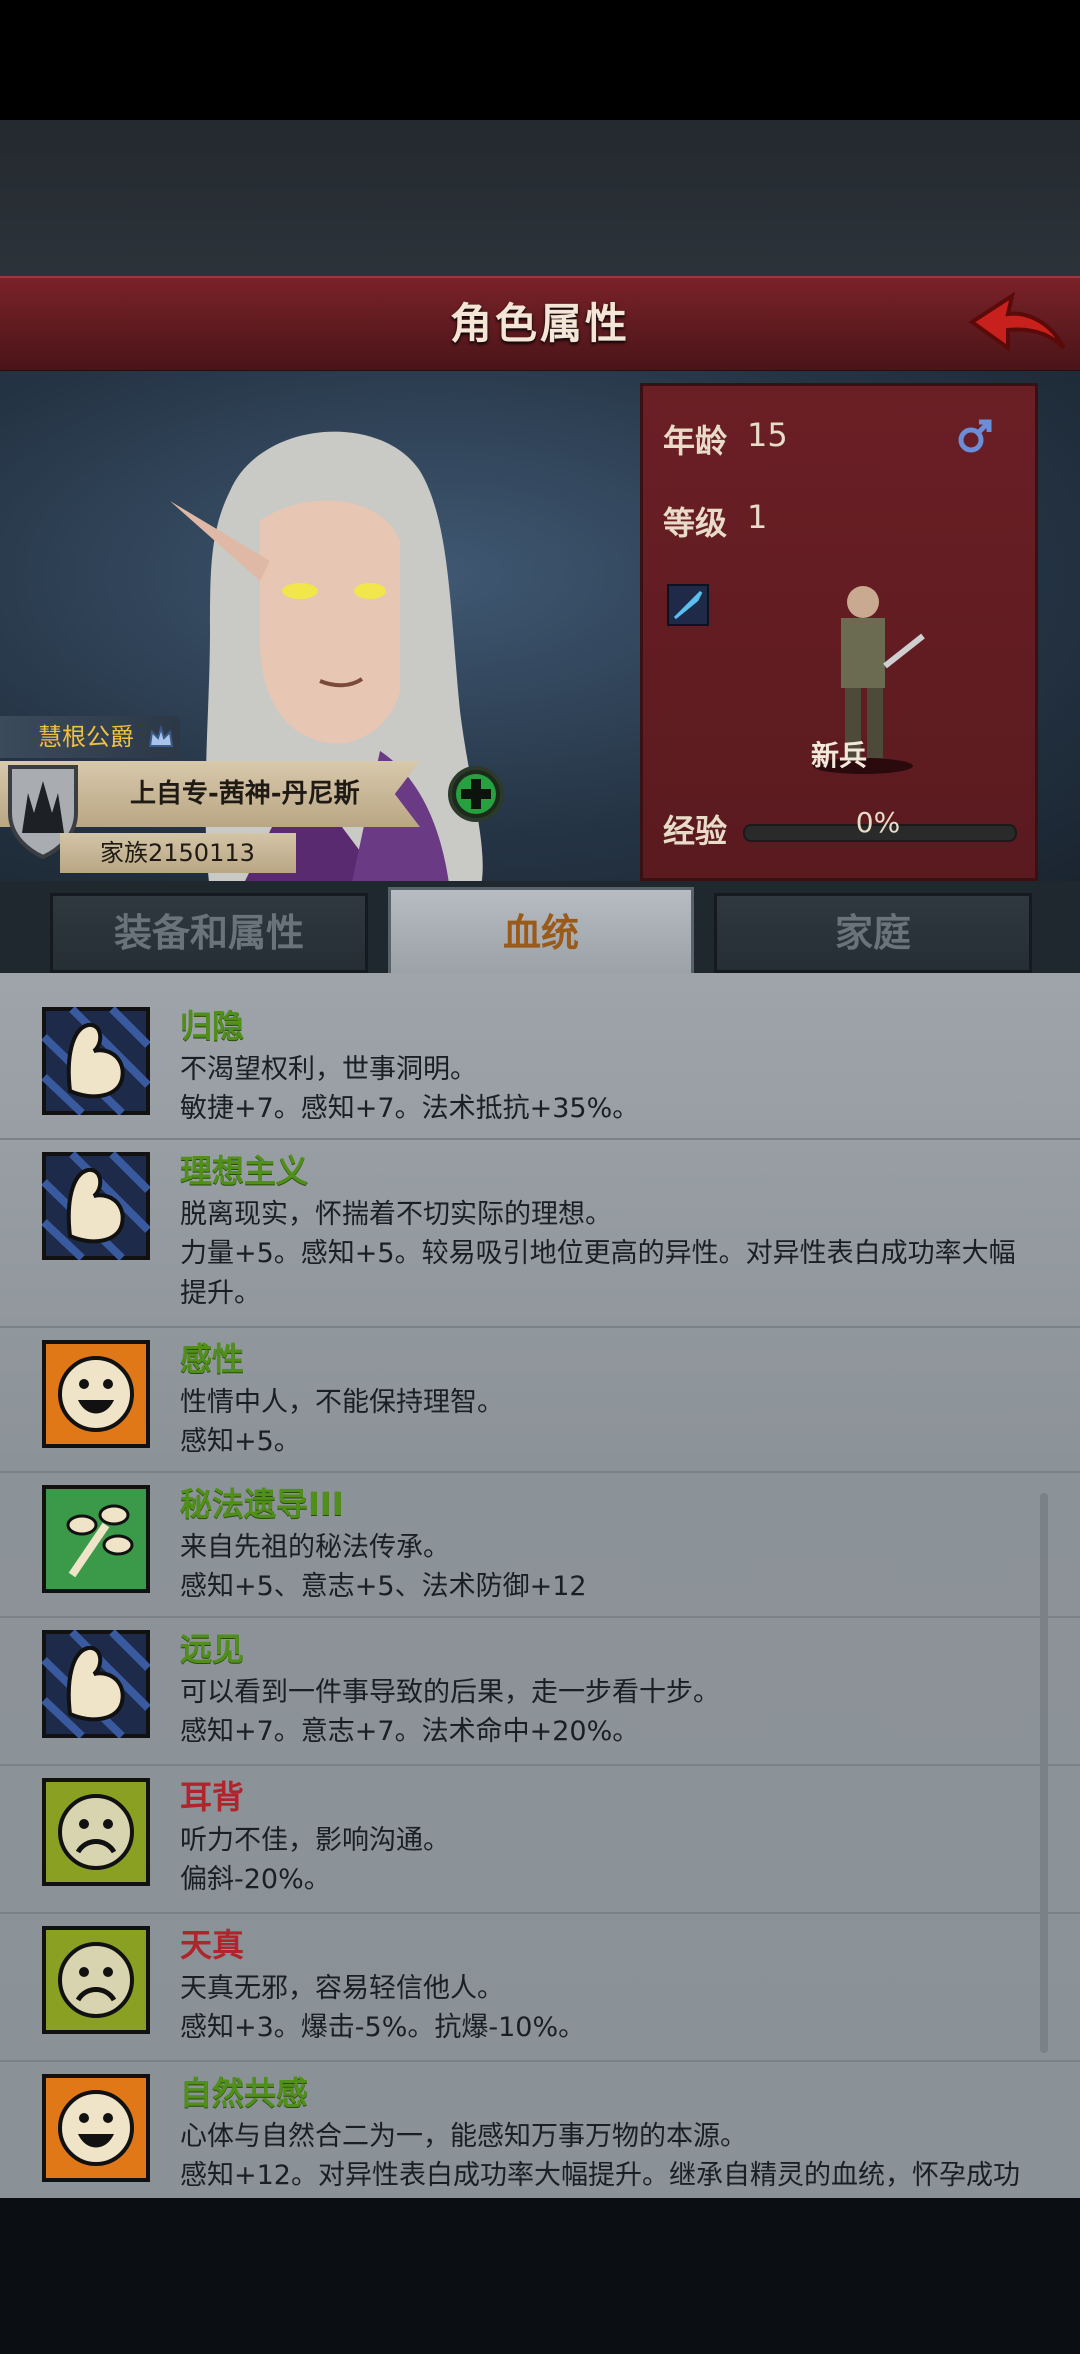 This screenshot has height=2354, width=1080. I want to click on top-band, so click(540, 200).